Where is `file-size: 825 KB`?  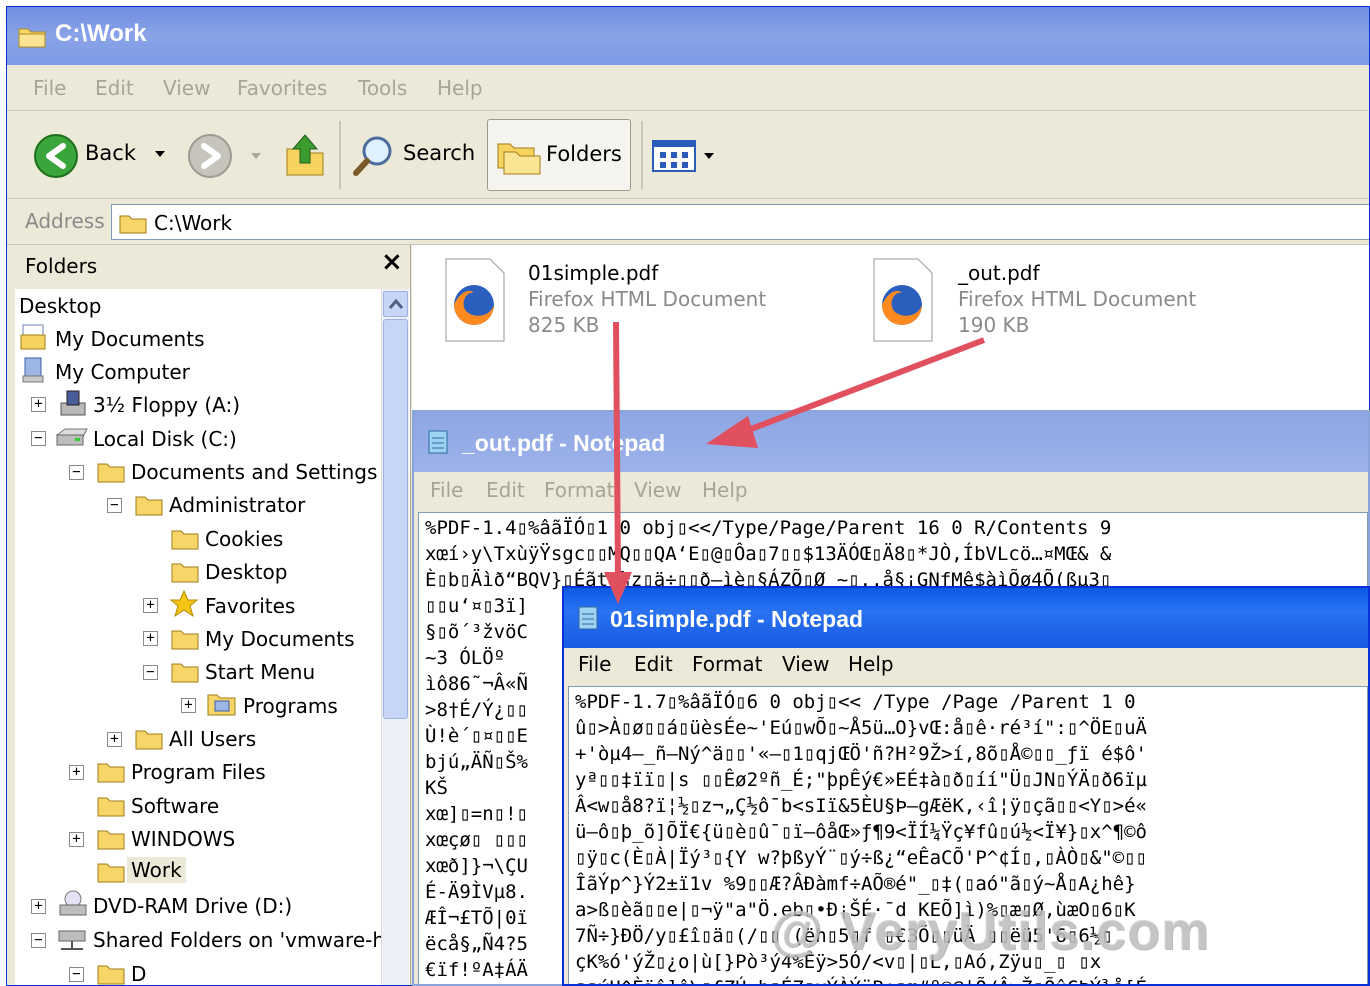 file-size: 825 KB is located at coordinates (564, 325).